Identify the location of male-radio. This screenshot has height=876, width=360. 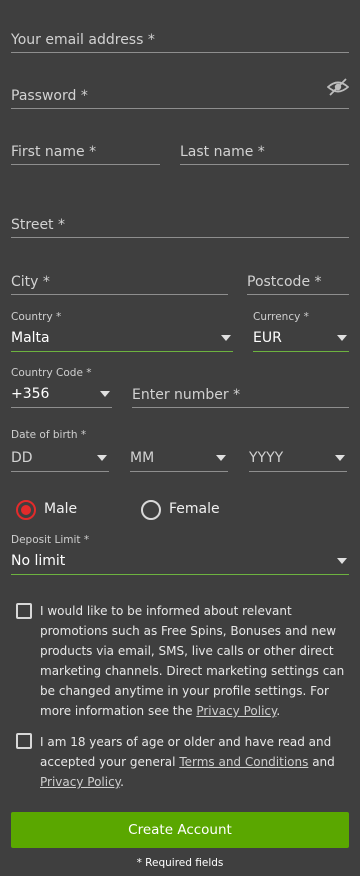
(26, 510).